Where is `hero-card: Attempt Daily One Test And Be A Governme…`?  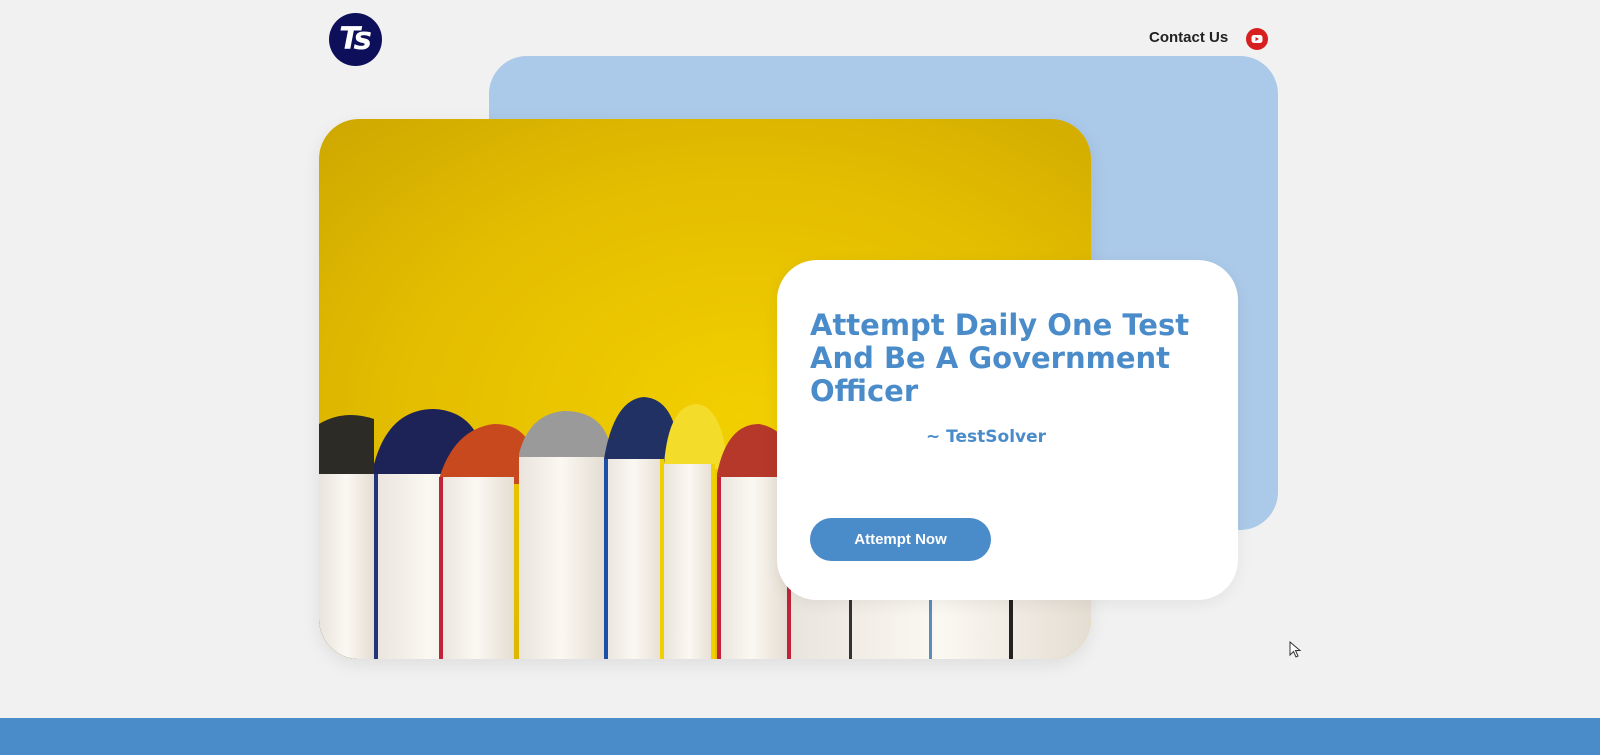 hero-card: Attempt Daily One Test And Be A Governme… is located at coordinates (1007, 430).